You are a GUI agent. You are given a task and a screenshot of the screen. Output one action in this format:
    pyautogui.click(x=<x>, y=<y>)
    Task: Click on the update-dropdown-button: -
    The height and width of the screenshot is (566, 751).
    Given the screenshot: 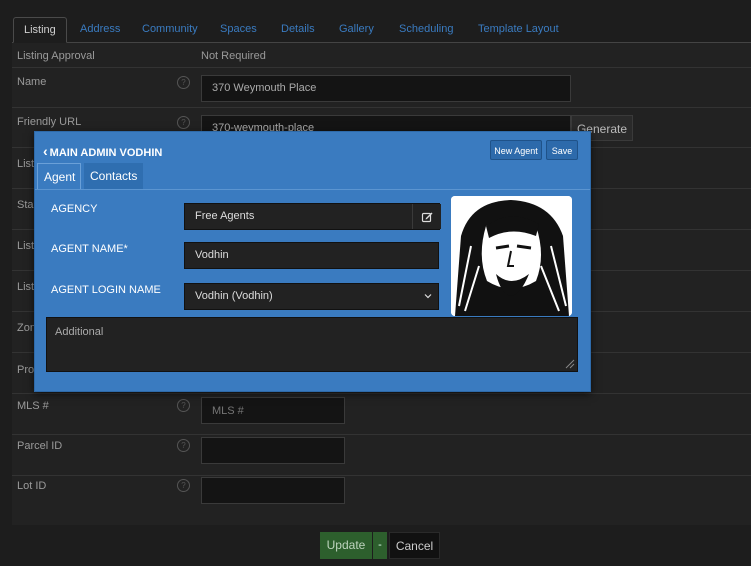 What is the action you would take?
    pyautogui.click(x=380, y=545)
    